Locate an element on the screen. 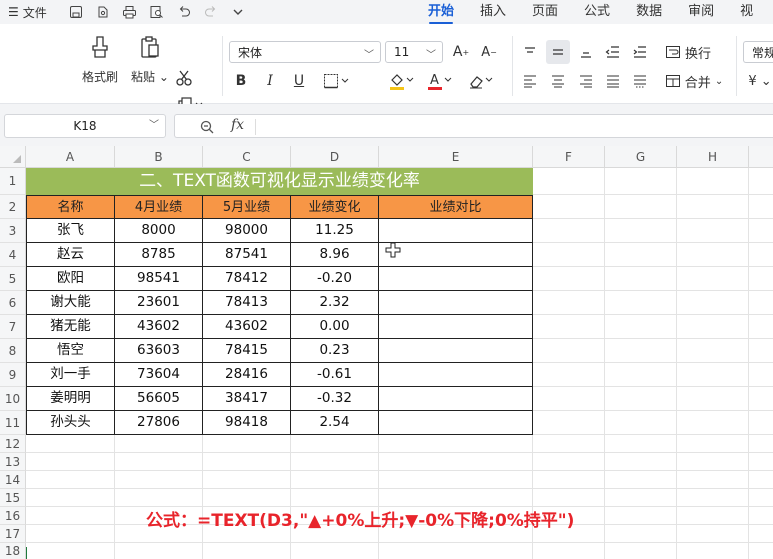 The height and width of the screenshot is (559, 773). cell-april: 43602 is located at coordinates (159, 327).